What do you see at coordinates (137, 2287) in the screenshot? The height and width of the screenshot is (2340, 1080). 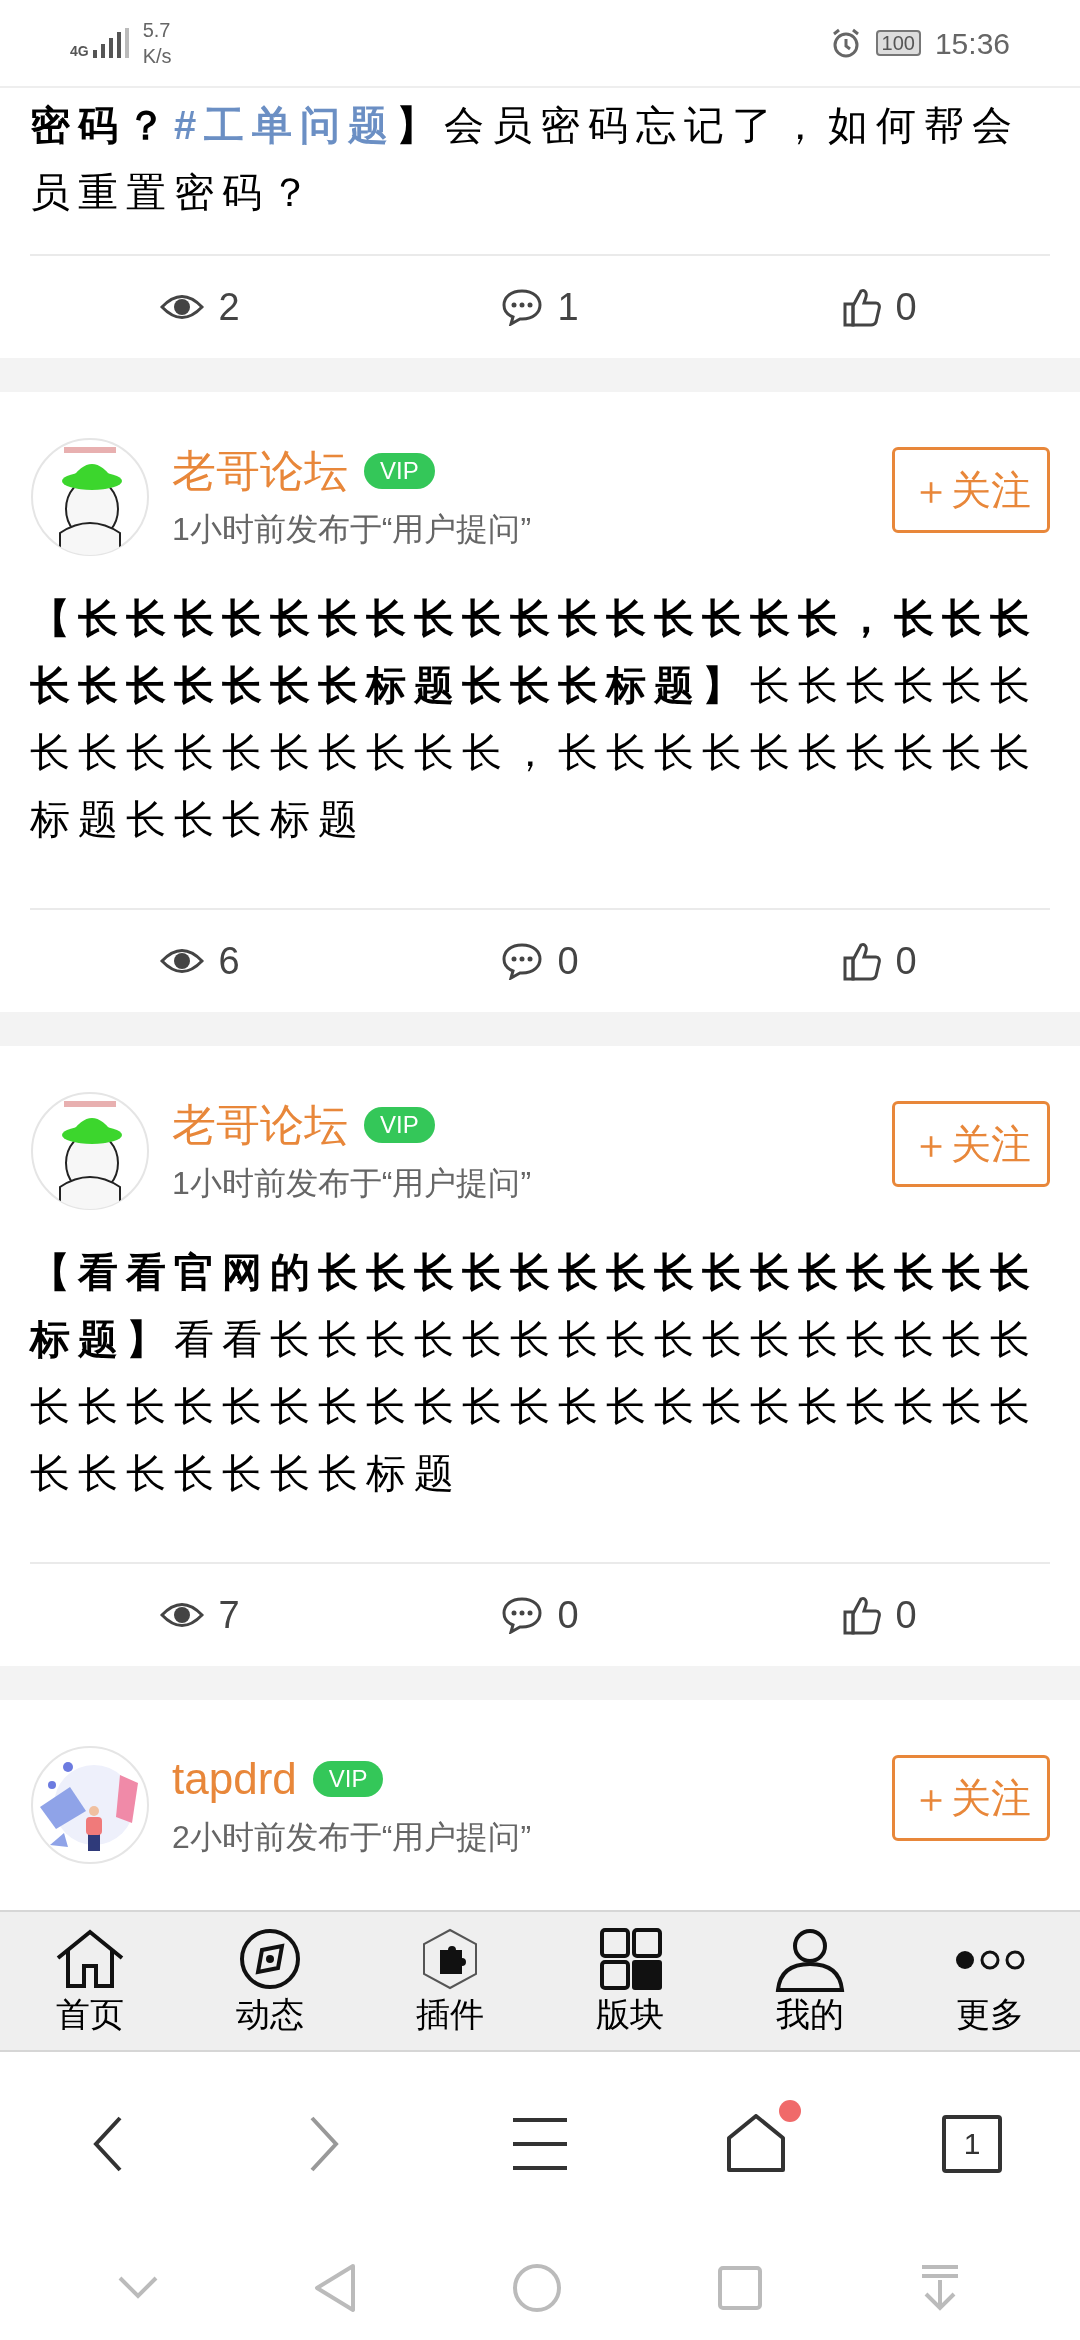 I see `chevron-down-icon` at bounding box center [137, 2287].